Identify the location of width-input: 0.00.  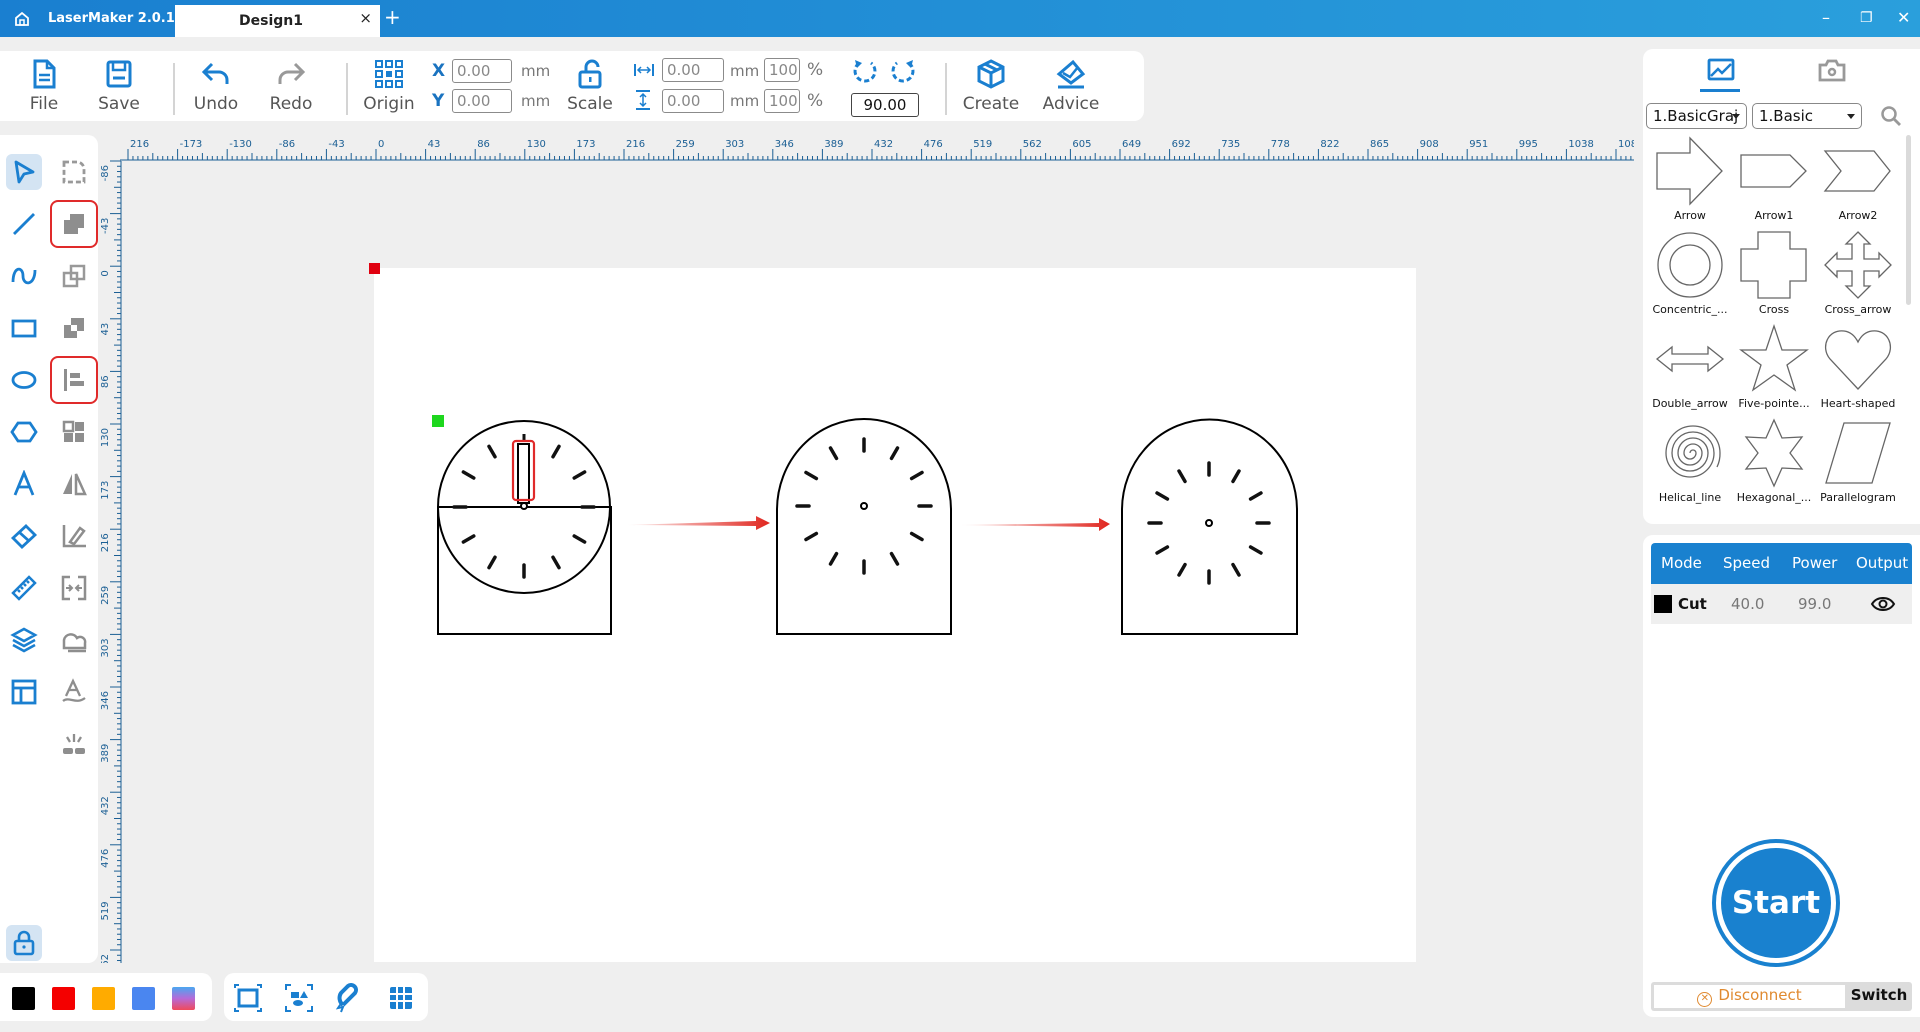
(693, 70).